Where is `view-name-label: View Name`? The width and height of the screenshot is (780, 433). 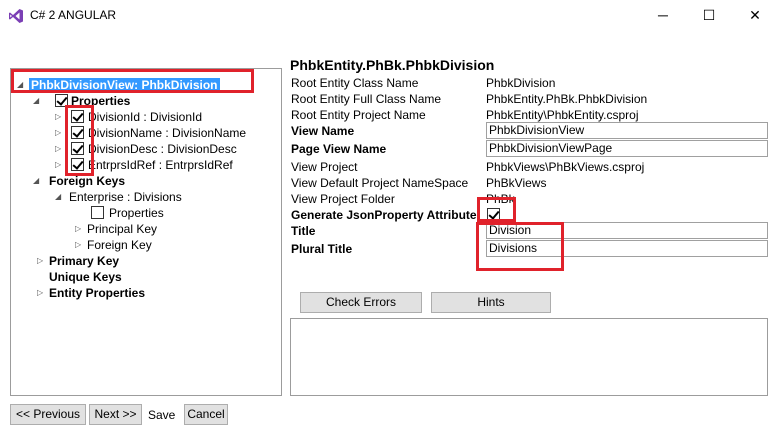
view-name-label: View Name is located at coordinates (323, 131).